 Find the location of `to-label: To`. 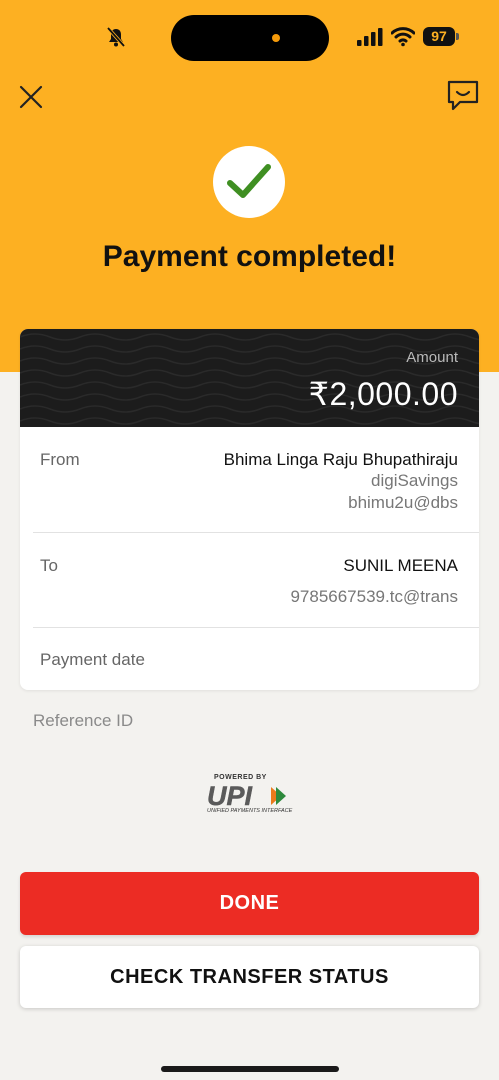

to-label: To is located at coordinates (49, 565).